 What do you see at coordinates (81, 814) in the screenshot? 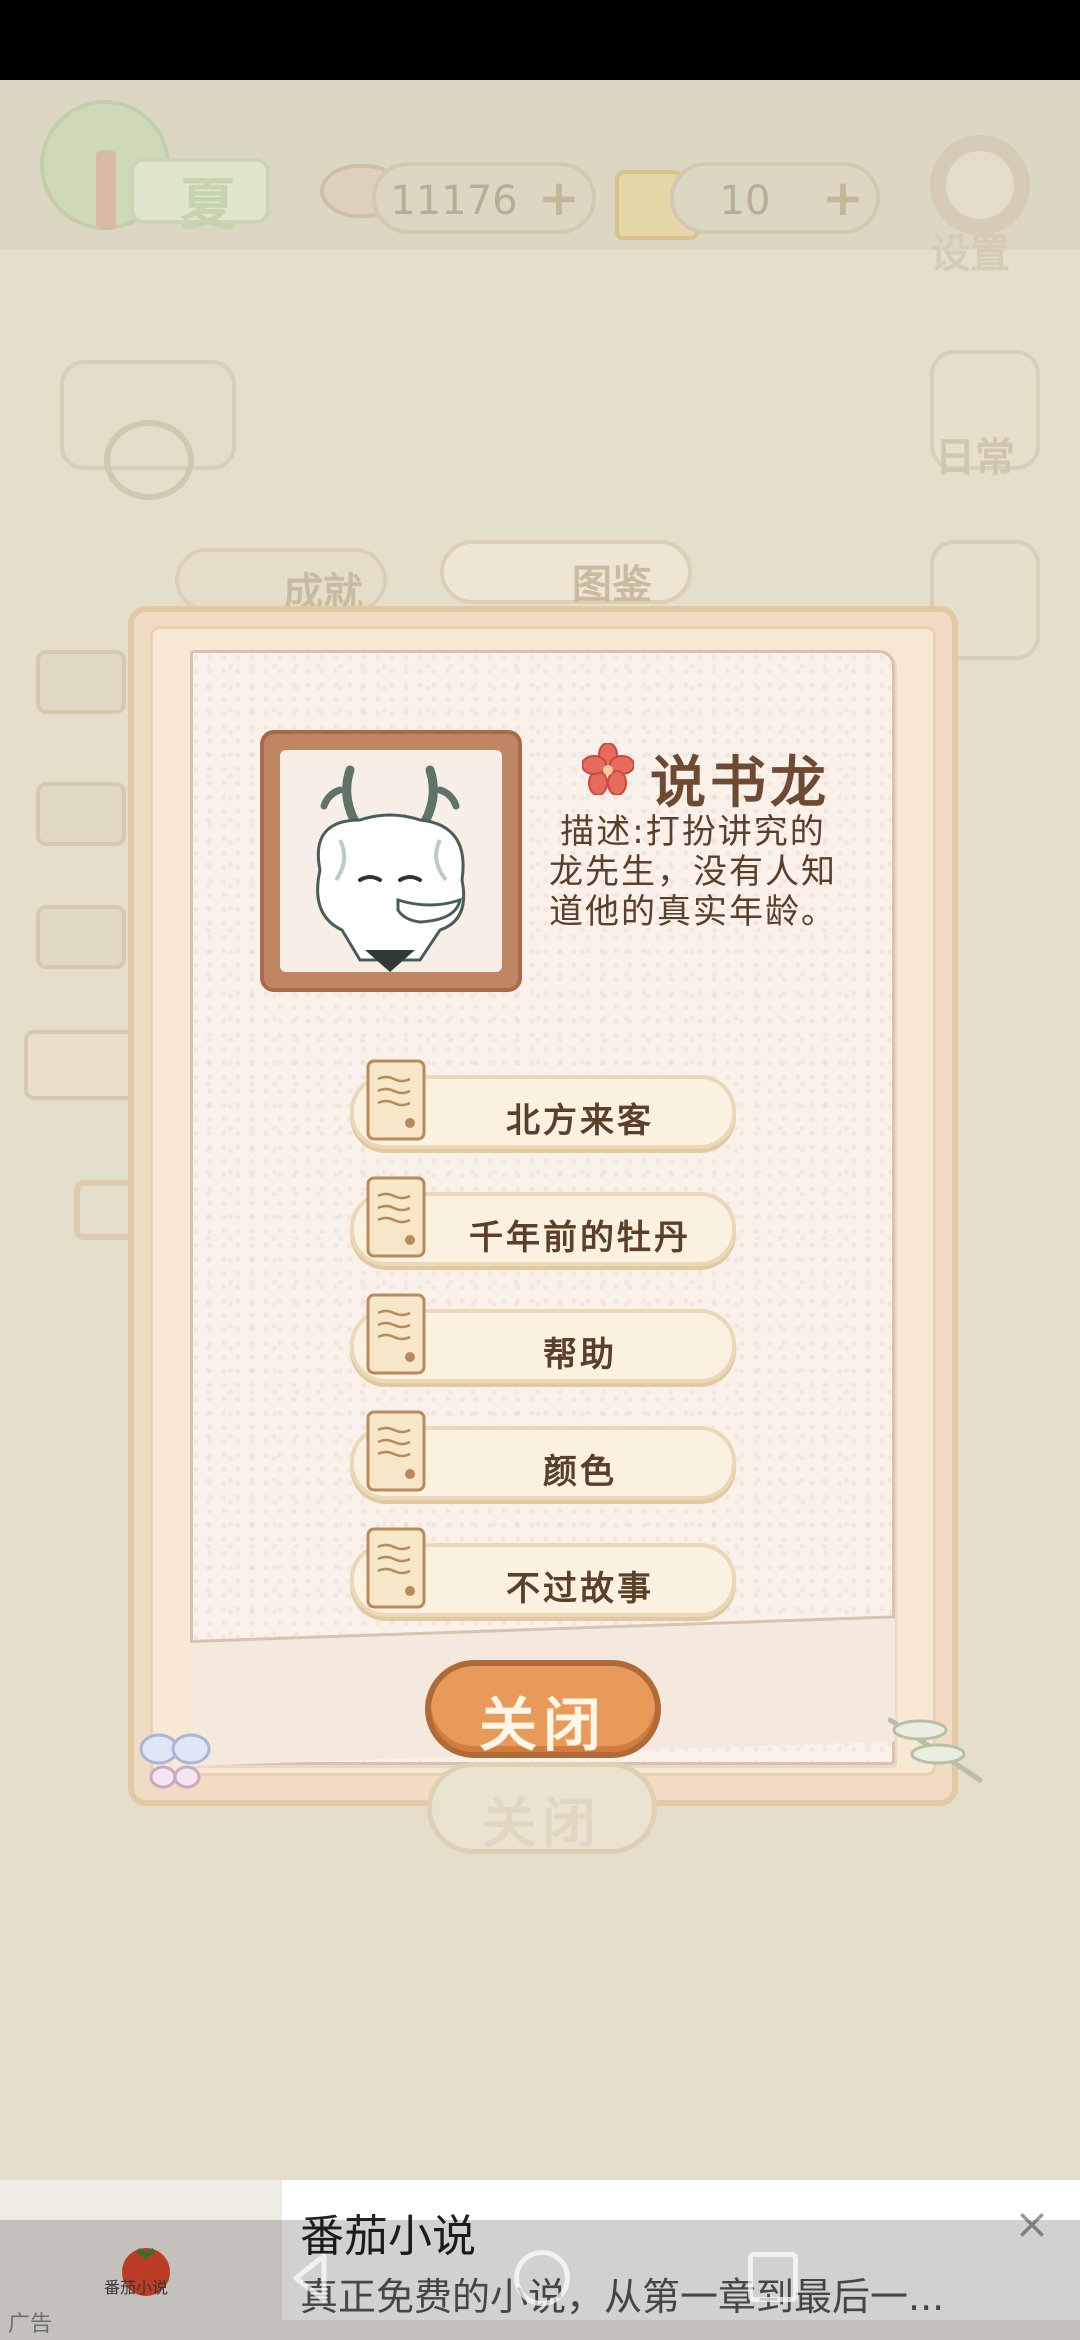
I see `side-tab-photo` at bounding box center [81, 814].